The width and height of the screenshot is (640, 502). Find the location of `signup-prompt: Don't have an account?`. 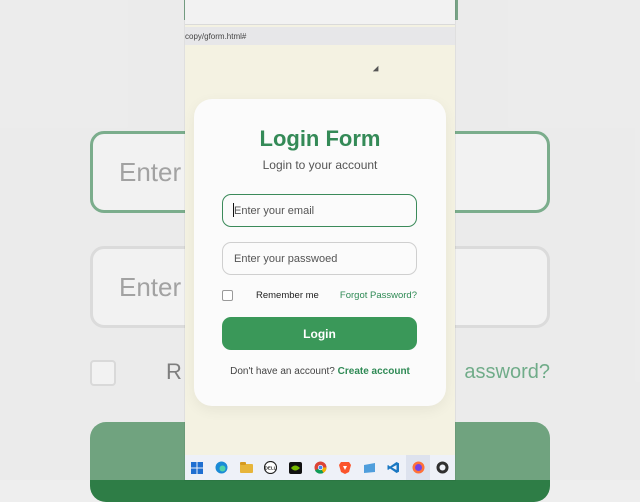

signup-prompt: Don't have an account? is located at coordinates (282, 371).